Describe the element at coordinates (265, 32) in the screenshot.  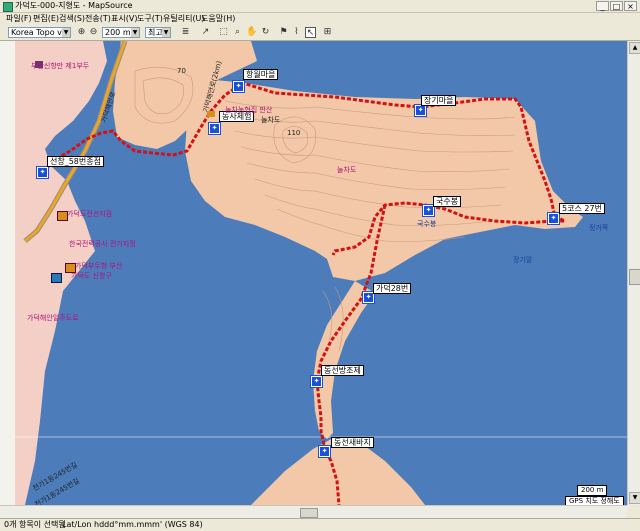
I see `rotate-tool-icon: ↻` at that location.